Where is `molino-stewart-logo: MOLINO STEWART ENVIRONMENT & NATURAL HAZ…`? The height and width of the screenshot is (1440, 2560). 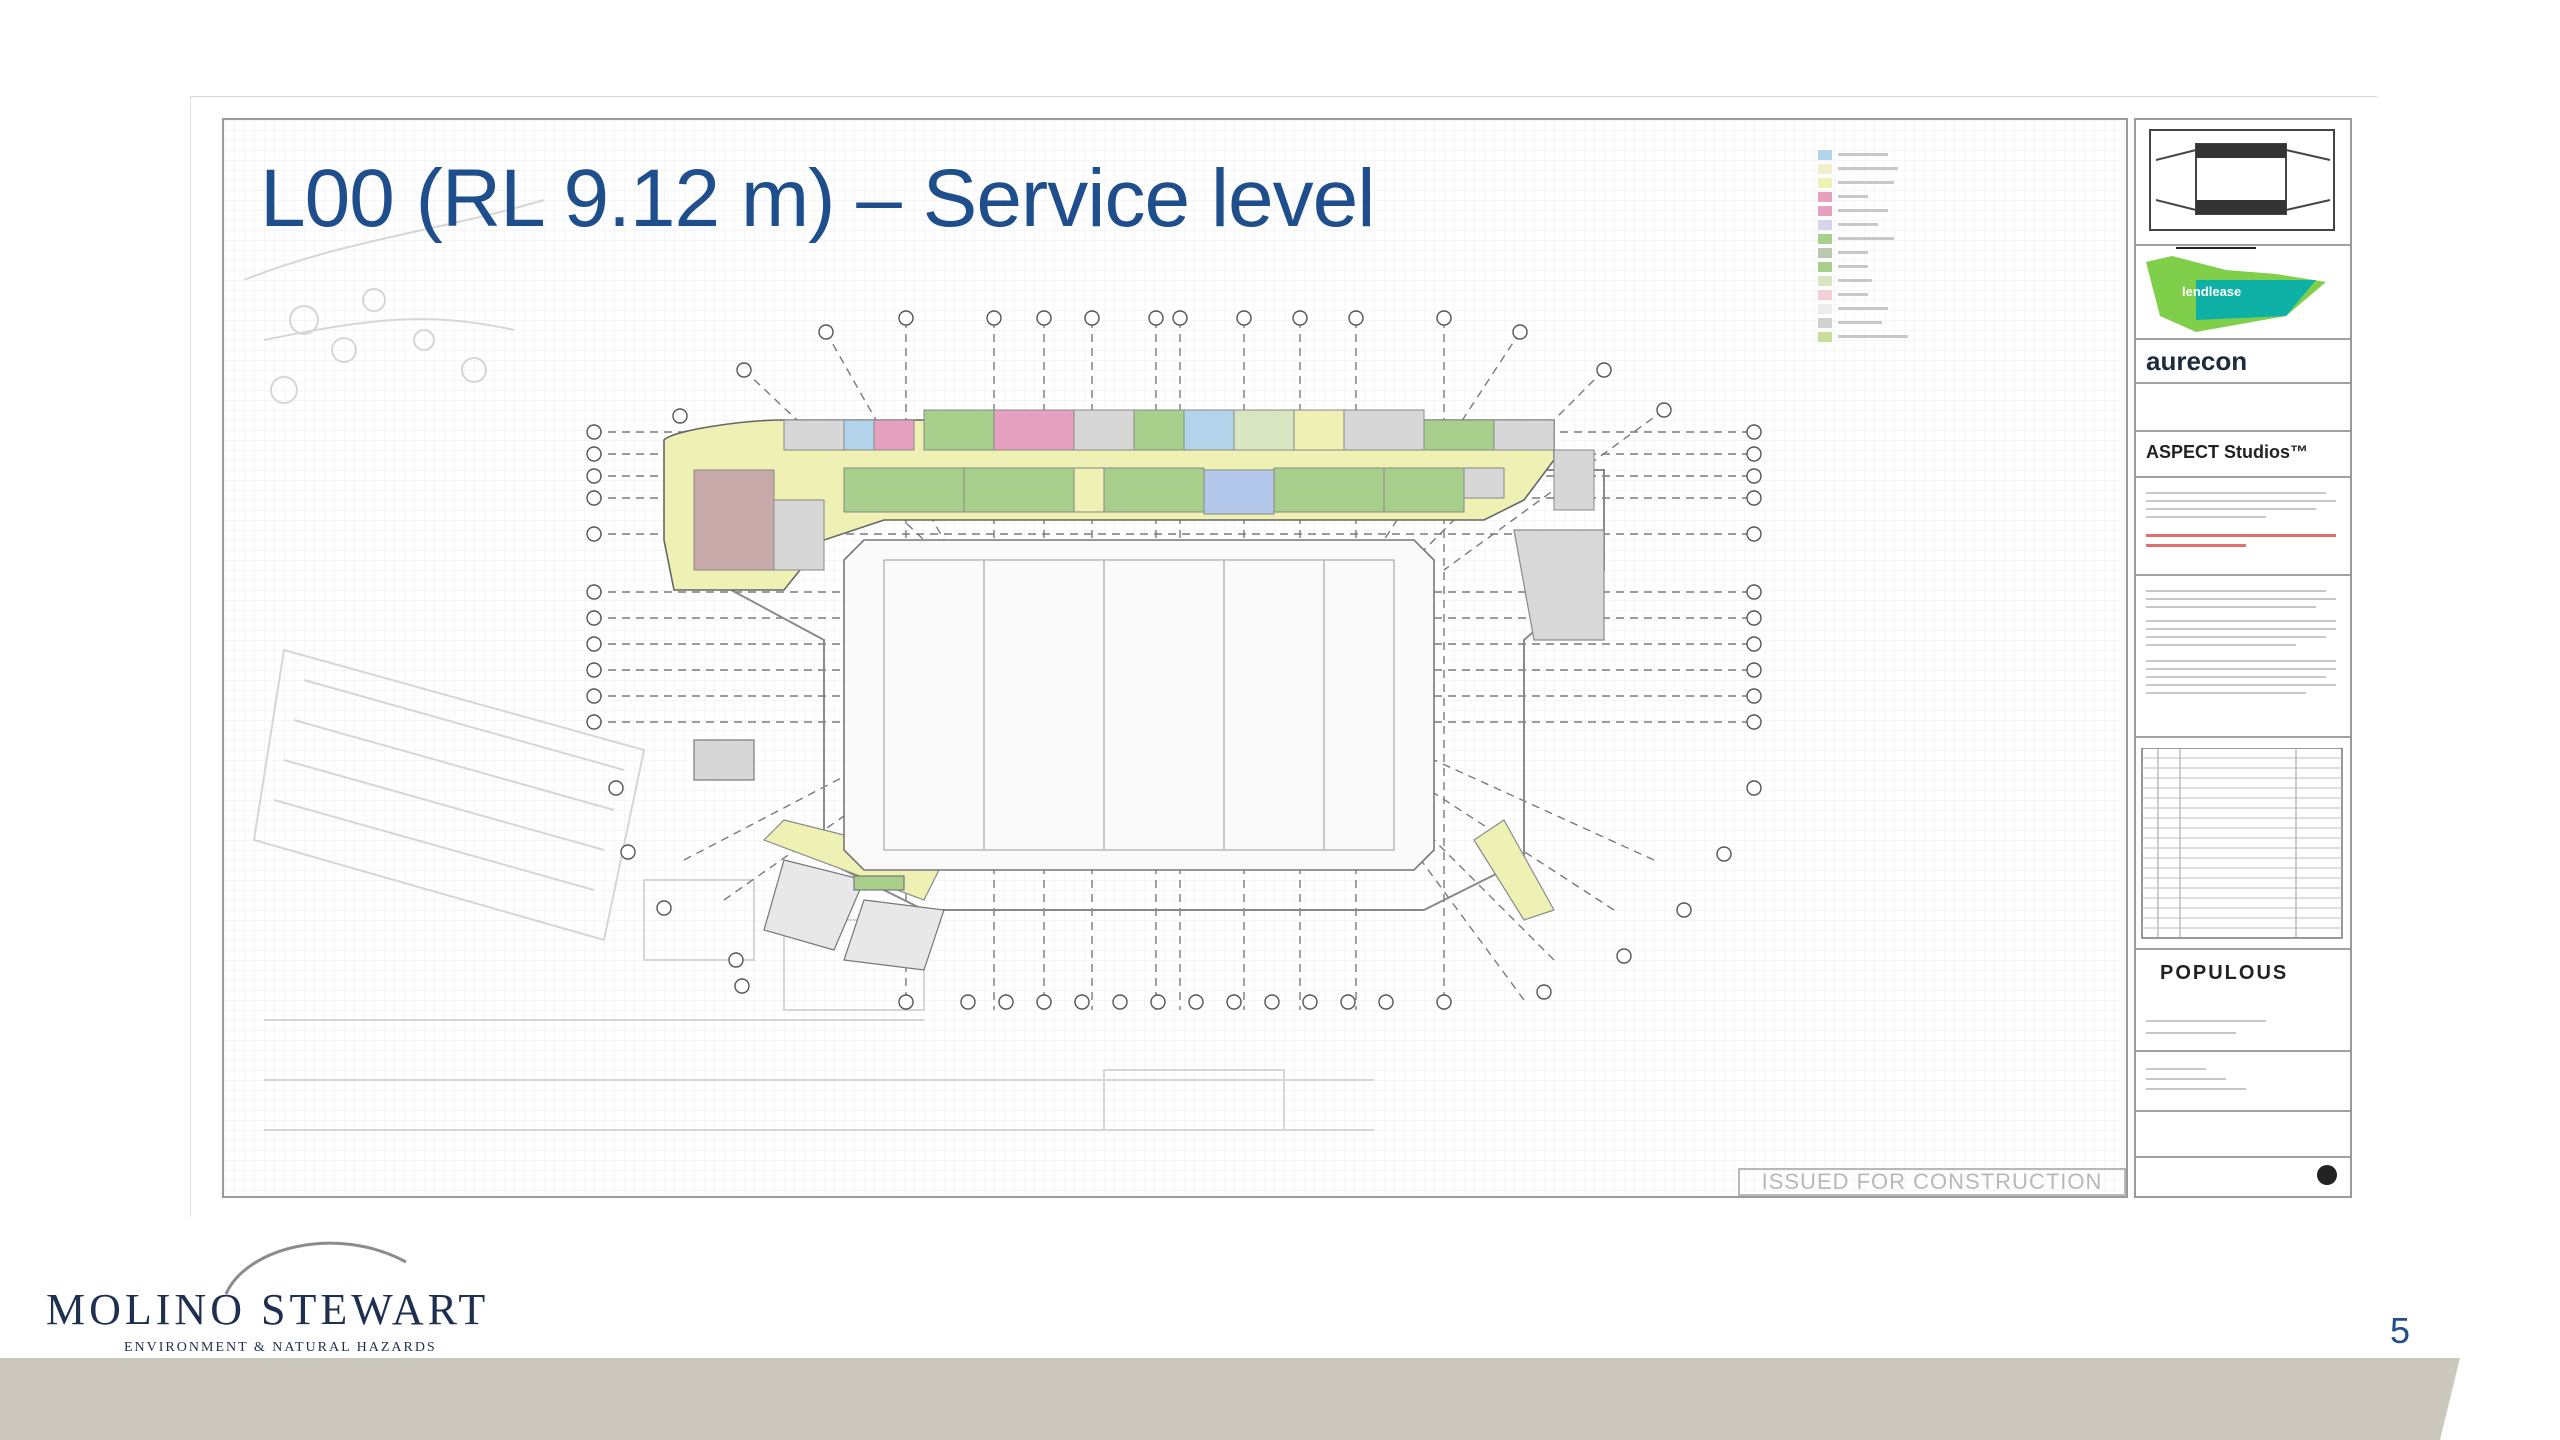 molino-stewart-logo: MOLINO STEWART ENVIRONMENT & NATURAL HAZ… is located at coordinates (286, 1293).